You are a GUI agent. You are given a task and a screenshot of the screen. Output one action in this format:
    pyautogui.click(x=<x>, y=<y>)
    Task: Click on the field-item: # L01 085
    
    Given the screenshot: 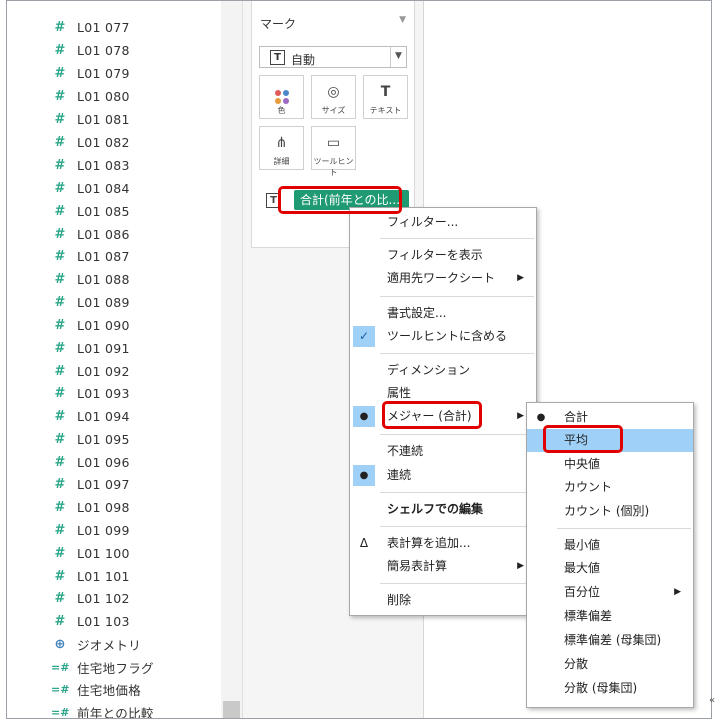 What is the action you would take?
    pyautogui.click(x=112, y=211)
    